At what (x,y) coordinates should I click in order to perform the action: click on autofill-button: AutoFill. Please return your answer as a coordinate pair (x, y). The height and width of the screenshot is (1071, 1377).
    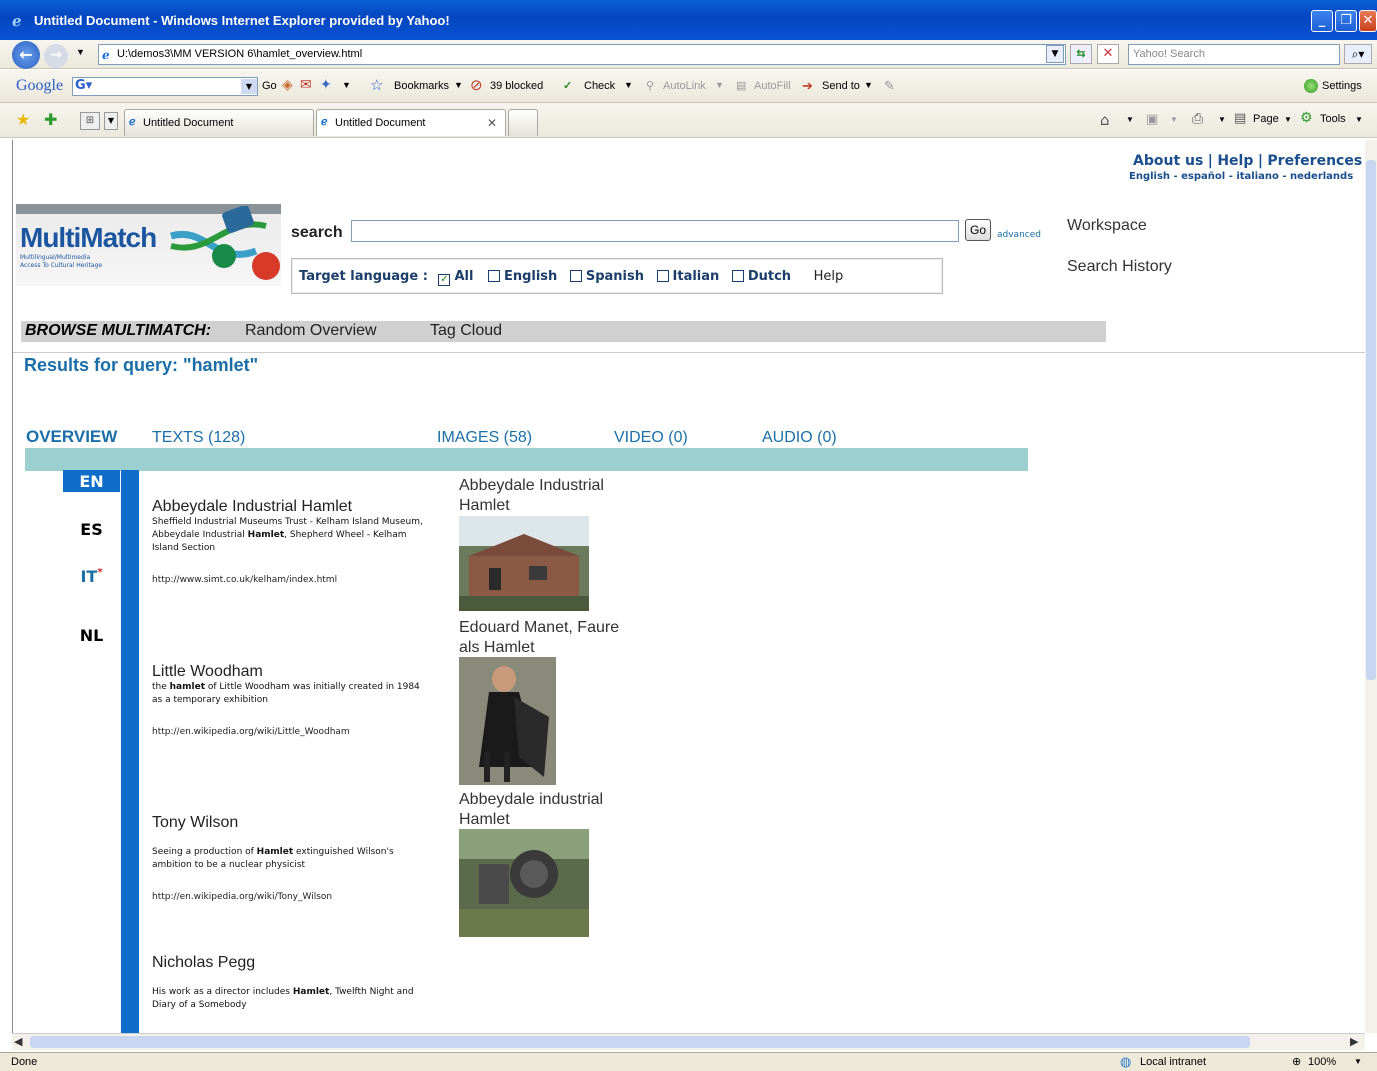
    Looking at the image, I should click on (772, 86).